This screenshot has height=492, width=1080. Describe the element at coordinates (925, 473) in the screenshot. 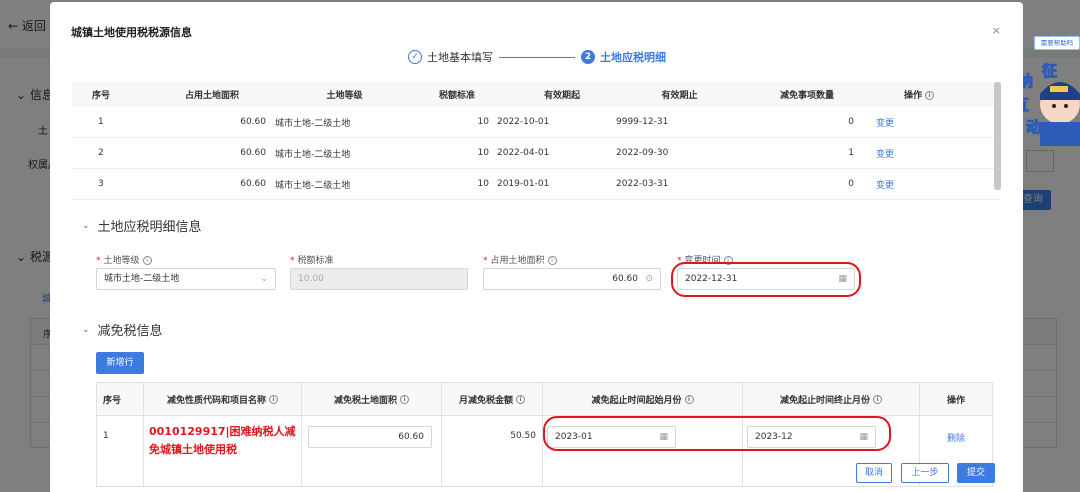

I see `prev-step-button: 上一步` at that location.